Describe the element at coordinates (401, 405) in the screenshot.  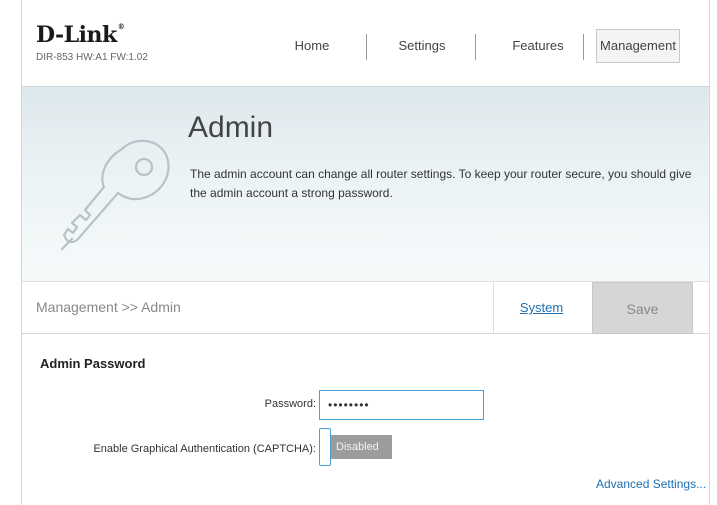
I see `password-field` at that location.